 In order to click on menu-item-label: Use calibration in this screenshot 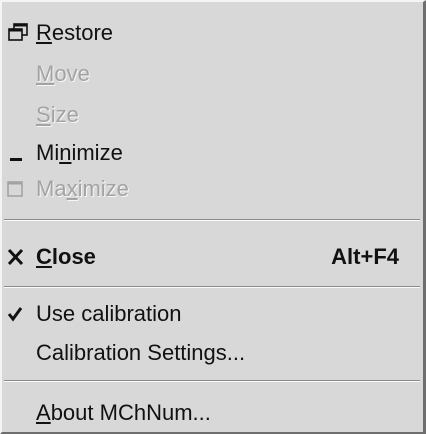, I will do `click(109, 313)`.